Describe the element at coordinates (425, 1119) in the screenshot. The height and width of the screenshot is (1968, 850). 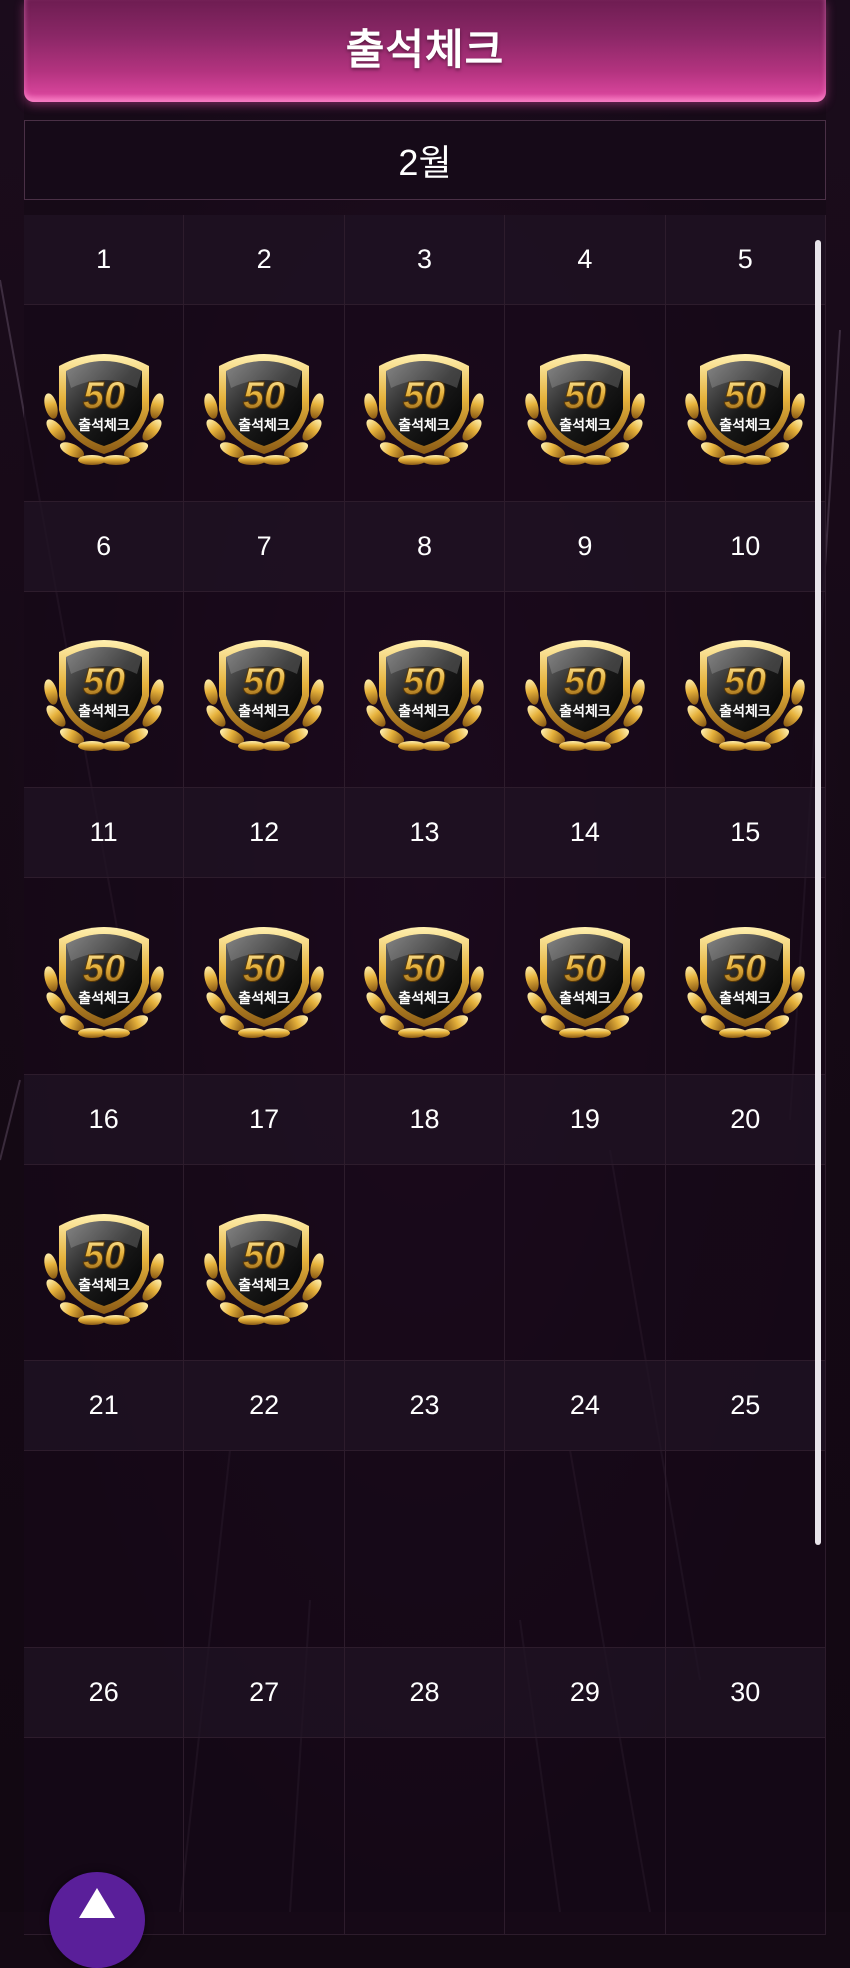
I see `week-day-row: 16 17 18 19 20` at that location.